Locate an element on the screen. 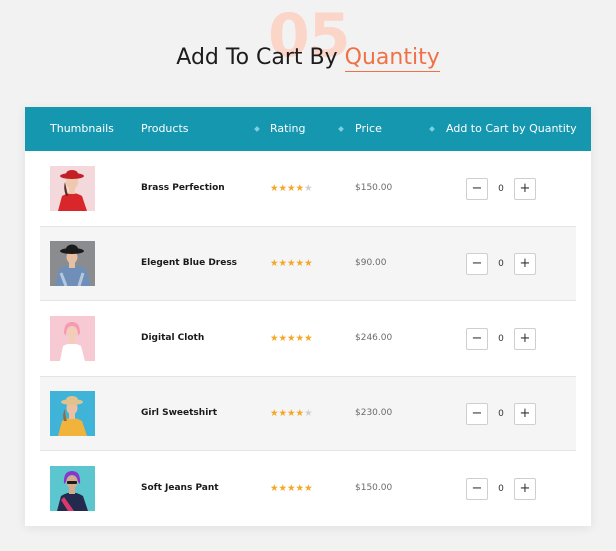 The height and width of the screenshot is (551, 616). column-header-thumbnails: Thumbnails is located at coordinates (82, 128).